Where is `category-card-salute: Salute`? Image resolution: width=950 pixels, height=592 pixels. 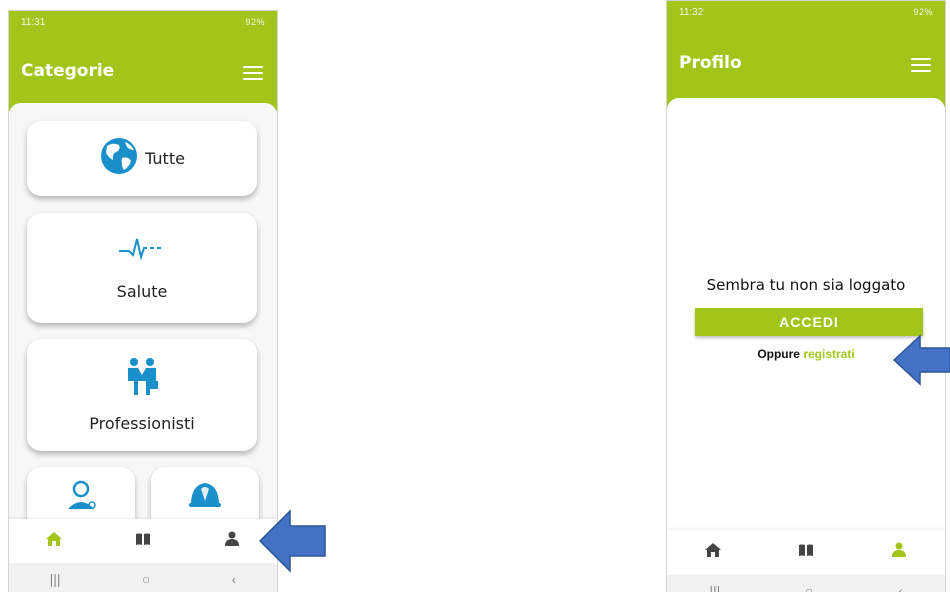
category-card-salute: Salute is located at coordinates (142, 268).